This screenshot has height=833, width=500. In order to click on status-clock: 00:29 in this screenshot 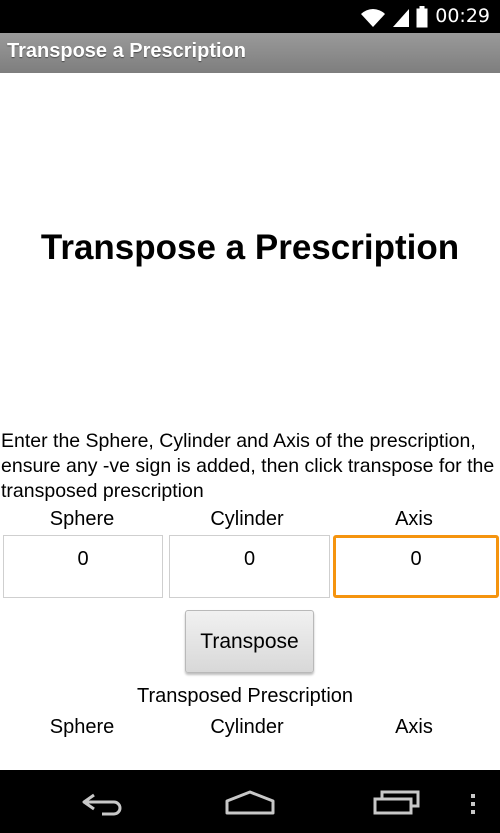, I will do `click(462, 16)`.